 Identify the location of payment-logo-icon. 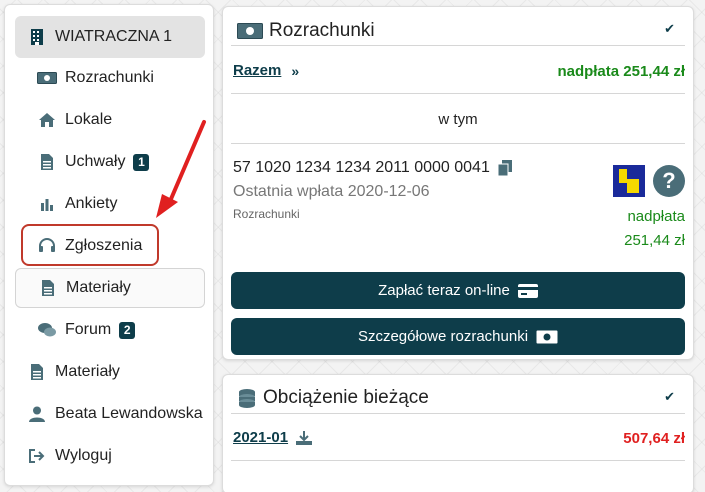
(629, 181).